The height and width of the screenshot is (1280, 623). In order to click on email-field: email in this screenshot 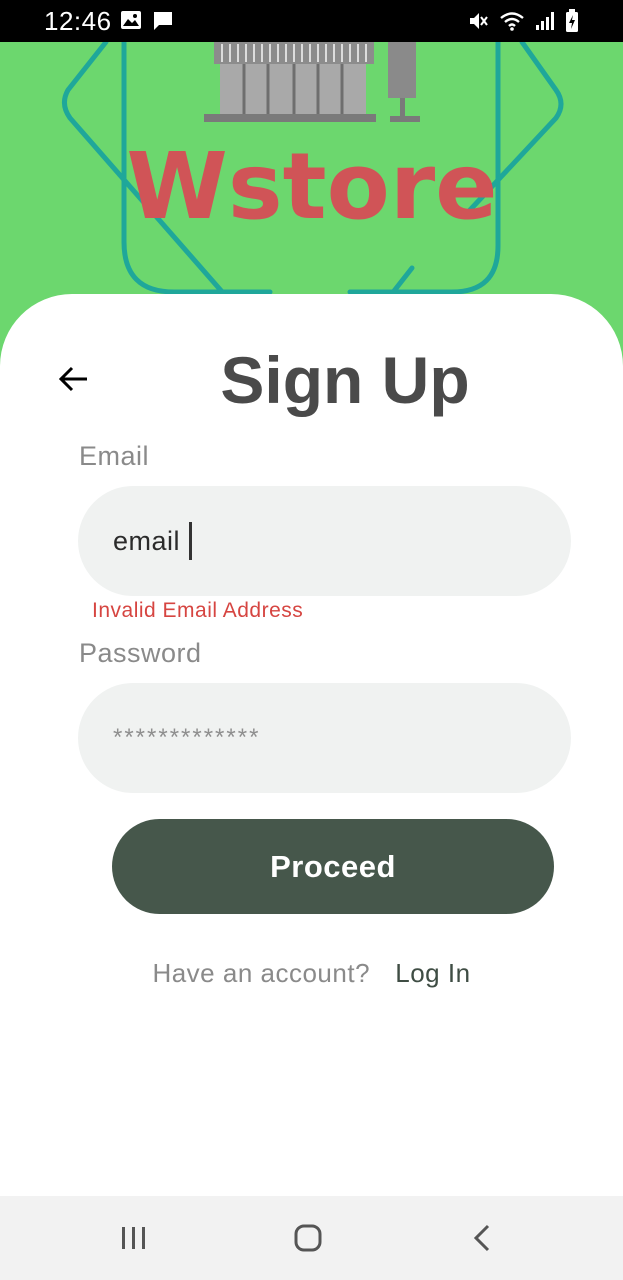, I will do `click(324, 541)`.